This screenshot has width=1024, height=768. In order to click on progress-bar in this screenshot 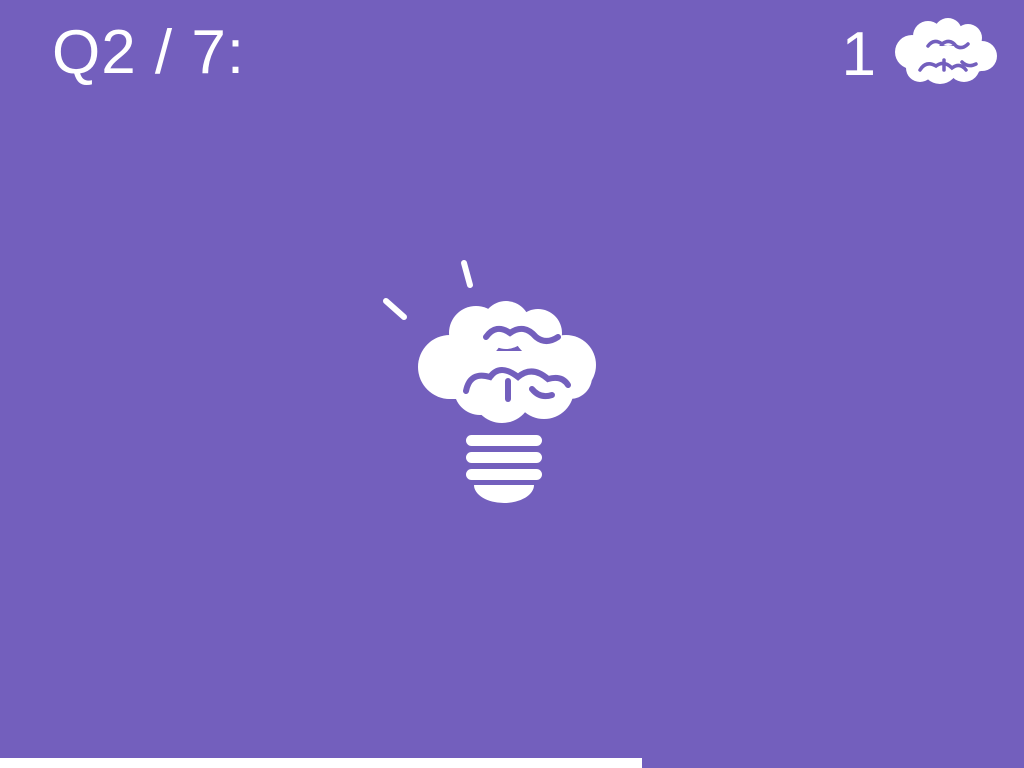, I will do `click(512, 763)`.